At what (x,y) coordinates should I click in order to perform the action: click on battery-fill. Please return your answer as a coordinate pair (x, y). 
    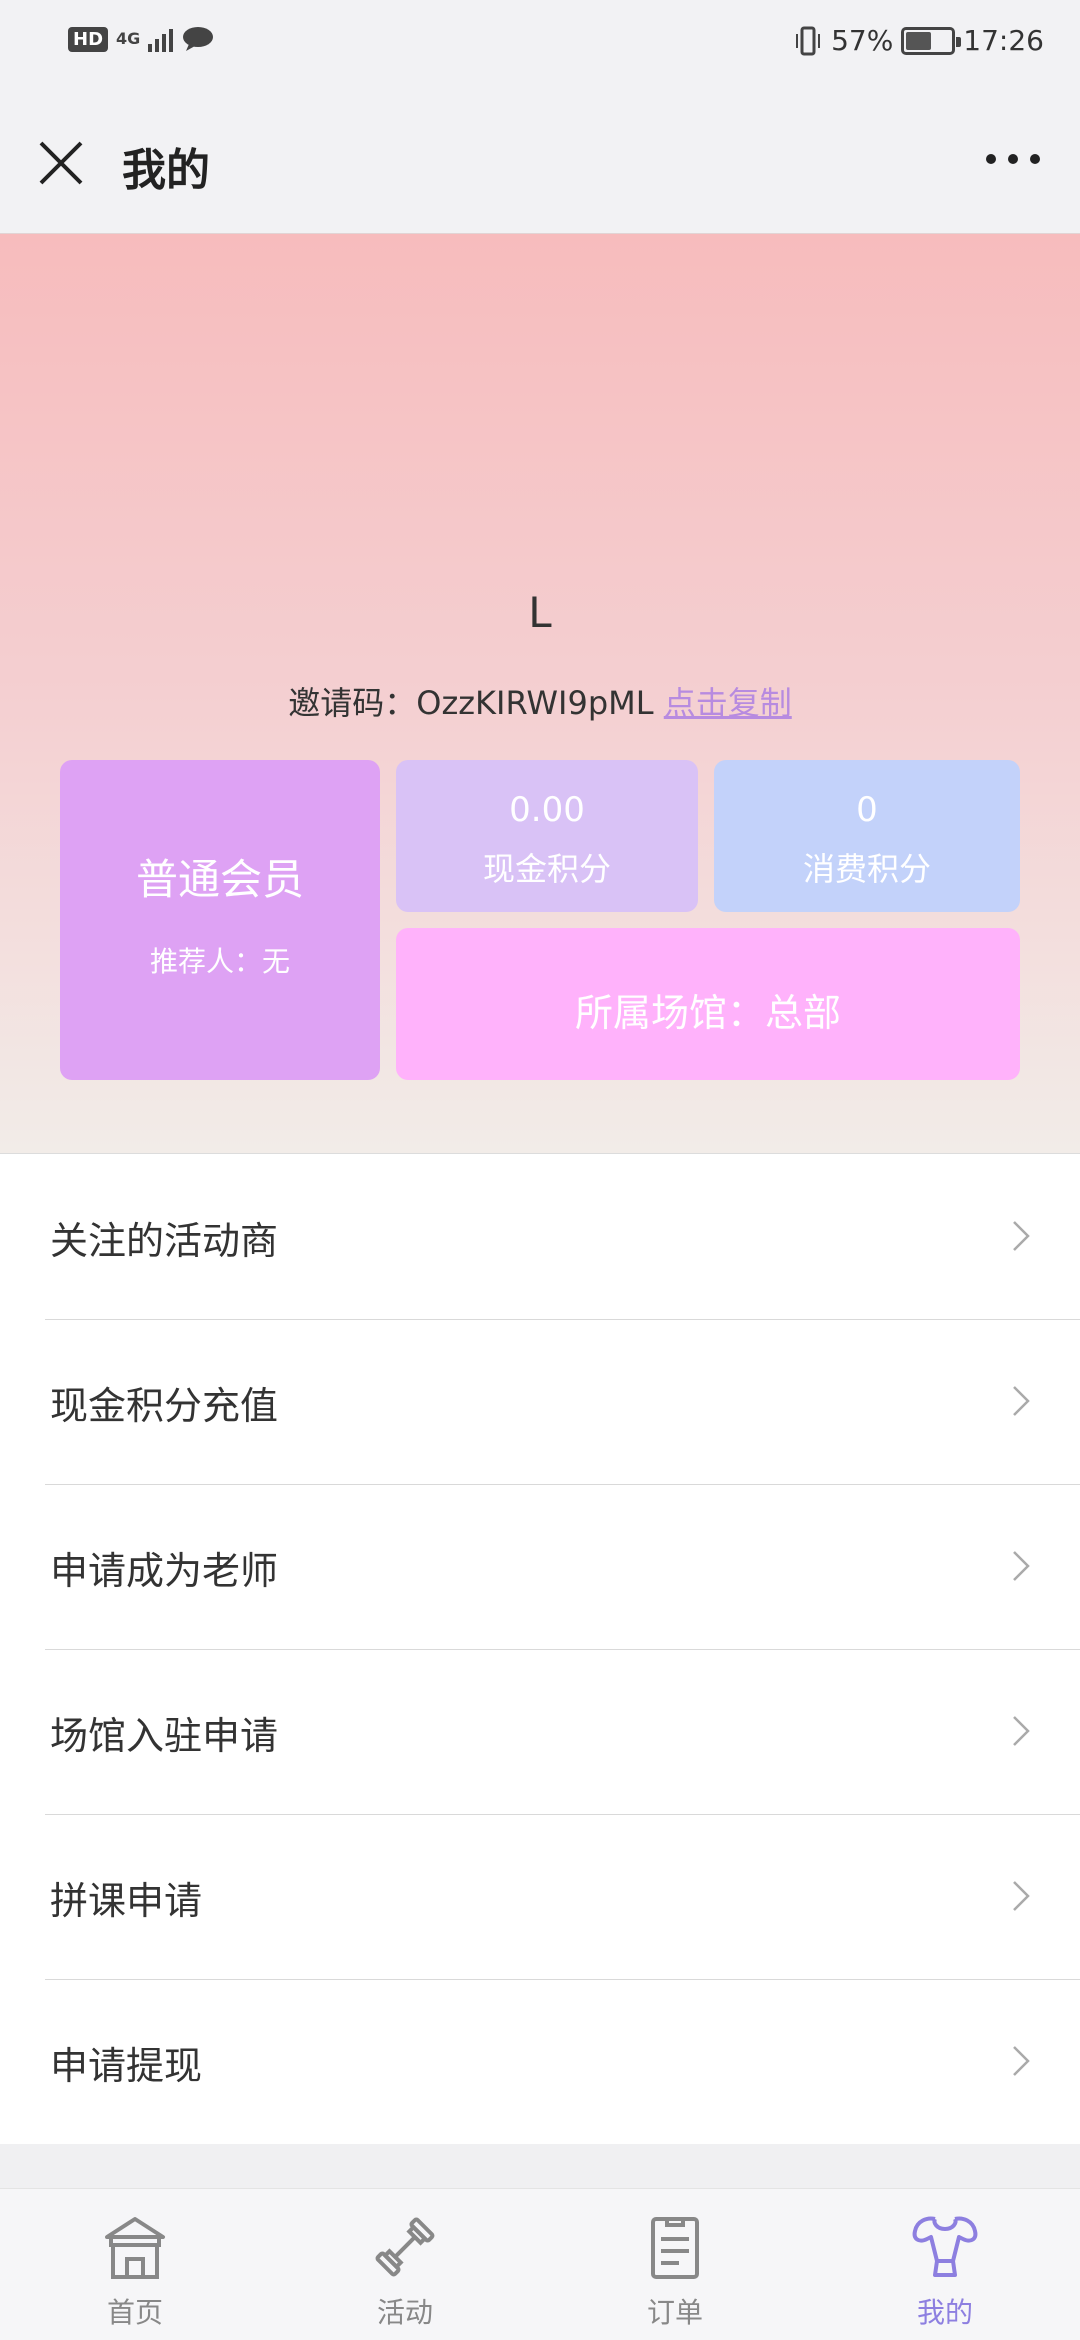
    Looking at the image, I should click on (919, 40).